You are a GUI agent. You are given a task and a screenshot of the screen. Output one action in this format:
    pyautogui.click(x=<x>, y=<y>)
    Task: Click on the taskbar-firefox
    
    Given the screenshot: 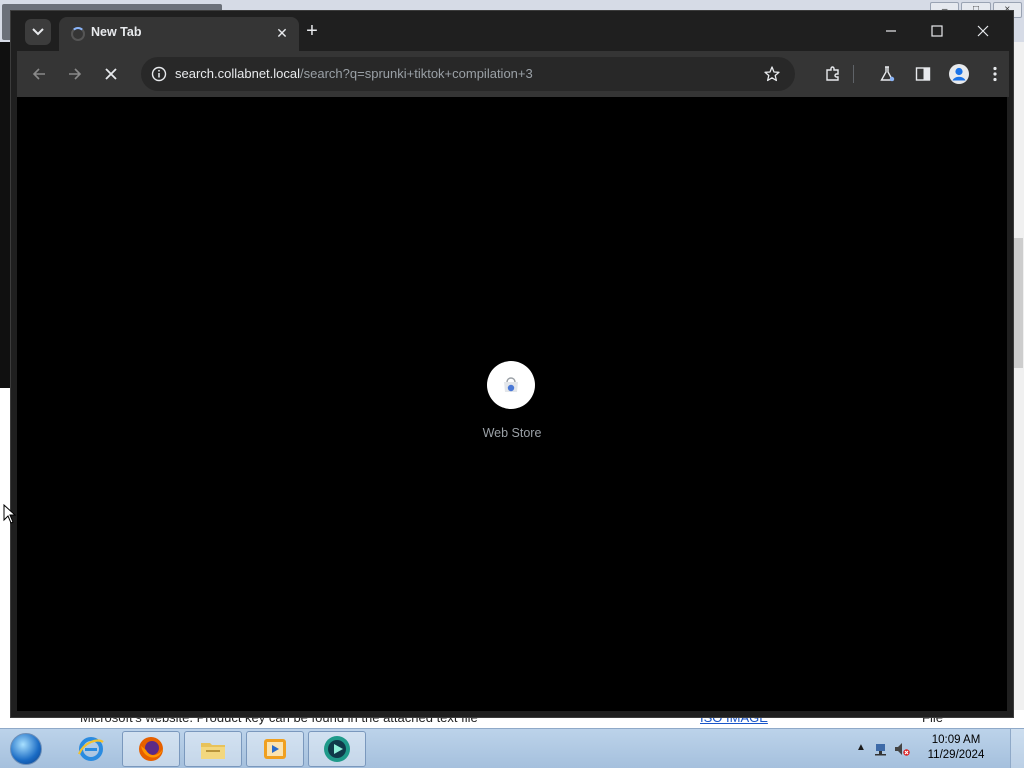 What is the action you would take?
    pyautogui.click(x=151, y=749)
    